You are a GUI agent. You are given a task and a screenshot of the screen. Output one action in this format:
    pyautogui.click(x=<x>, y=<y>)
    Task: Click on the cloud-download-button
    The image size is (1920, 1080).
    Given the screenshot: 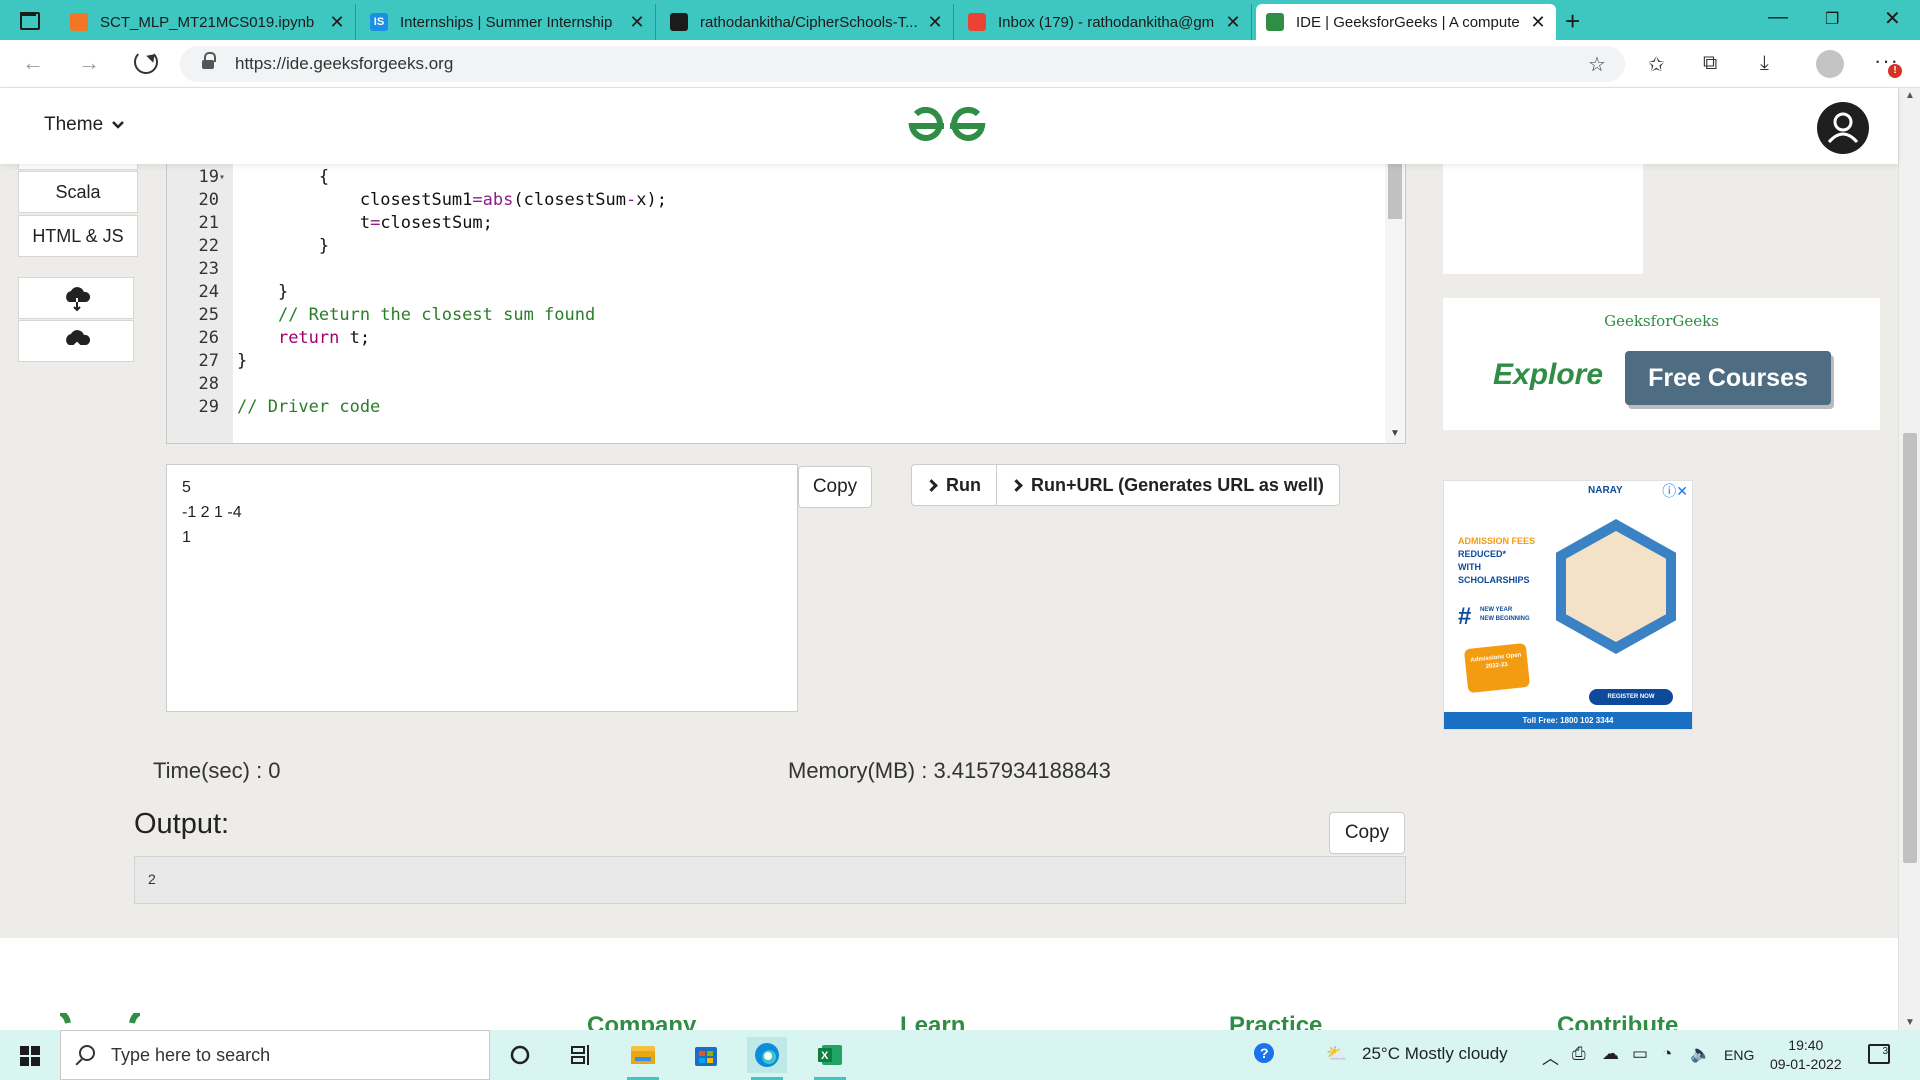 What is the action you would take?
    pyautogui.click(x=76, y=298)
    